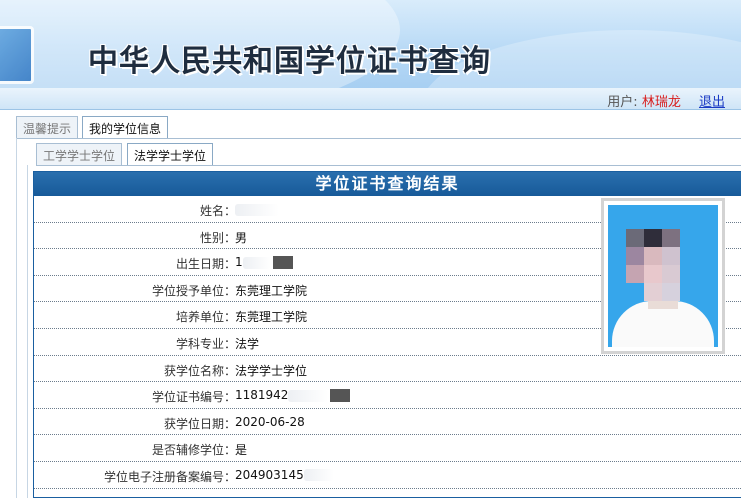 The width and height of the screenshot is (741, 498). I want to click on field-label: 性别：, so click(217, 237).